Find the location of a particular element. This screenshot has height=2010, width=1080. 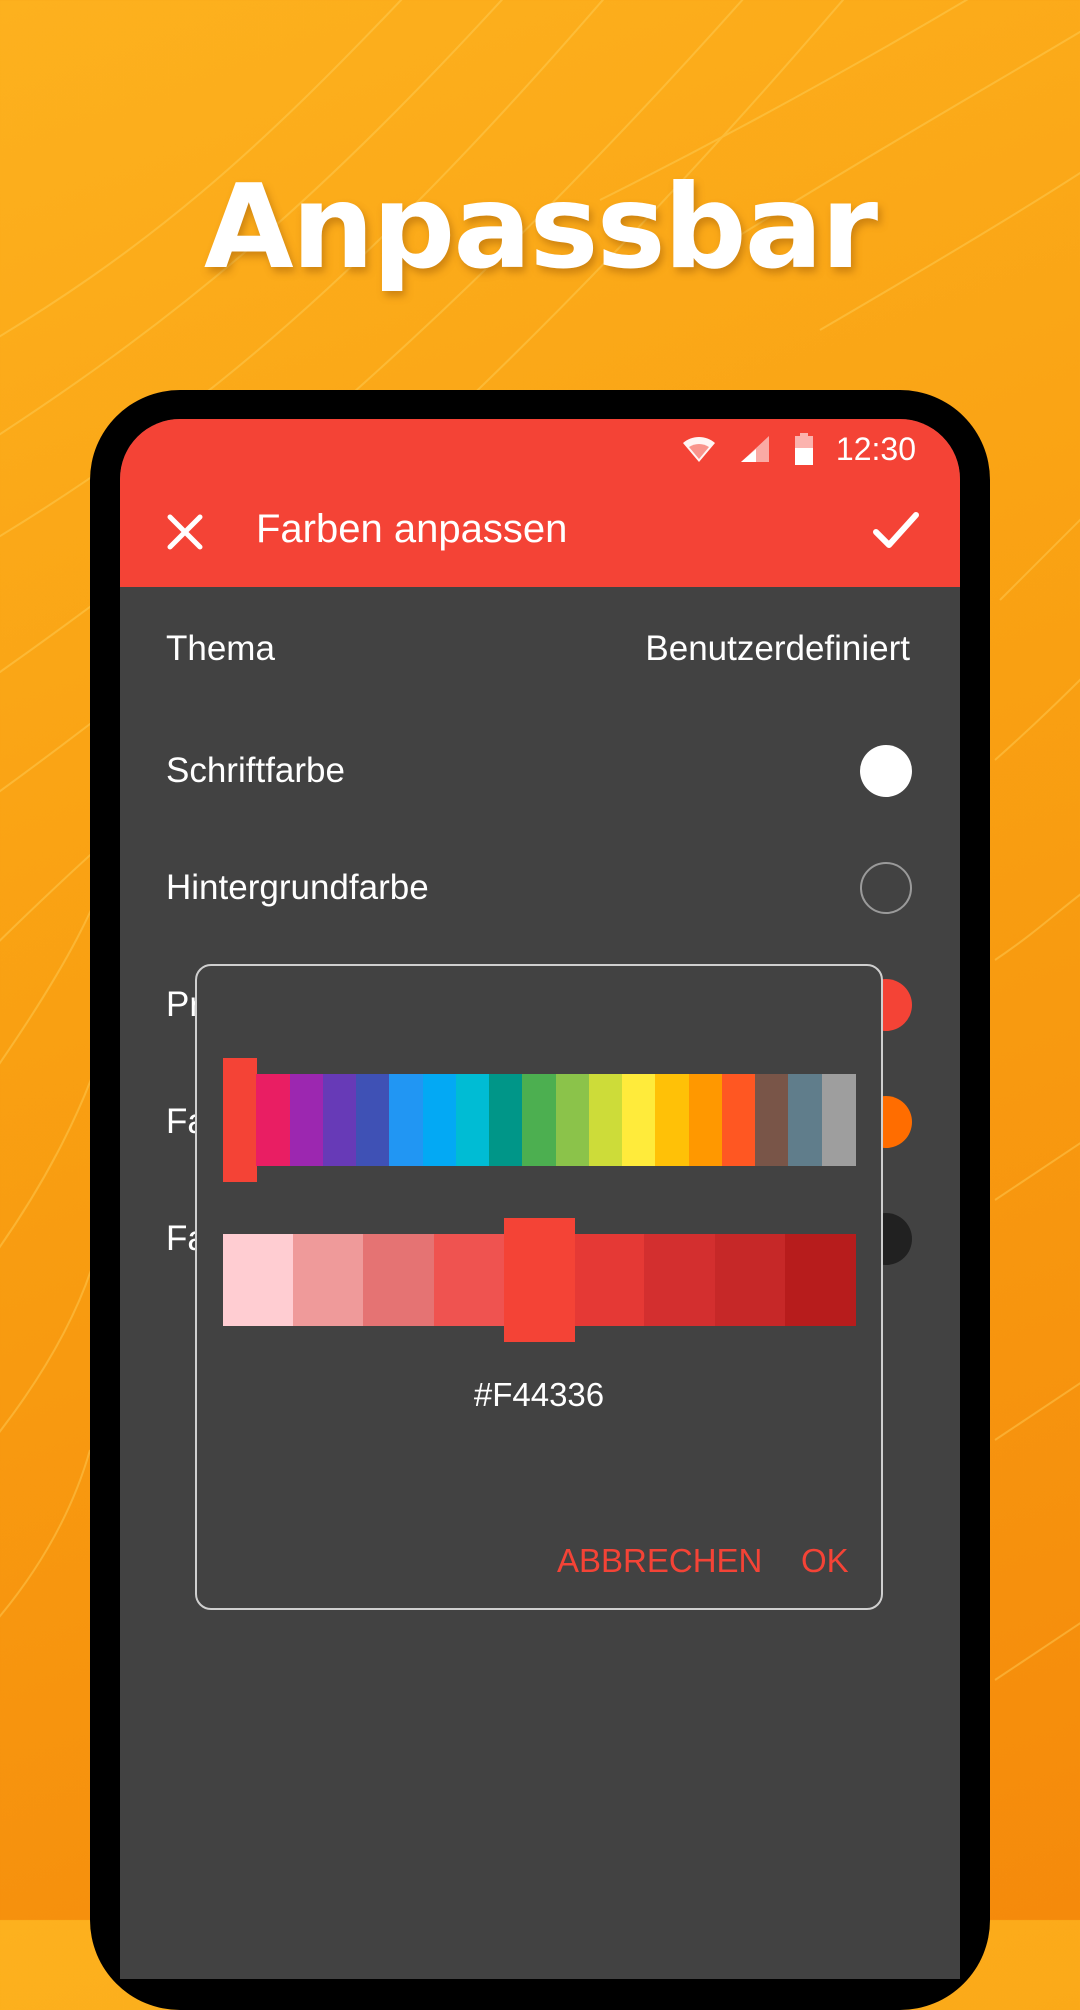

font-color-row: Schriftfarbe is located at coordinates (540, 771).